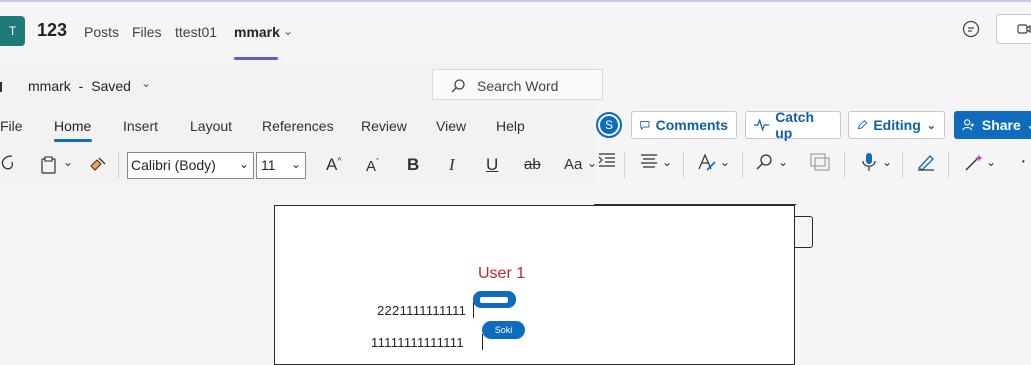 The image size is (1031, 365). I want to click on ribbon-tab-review: Review, so click(384, 126).